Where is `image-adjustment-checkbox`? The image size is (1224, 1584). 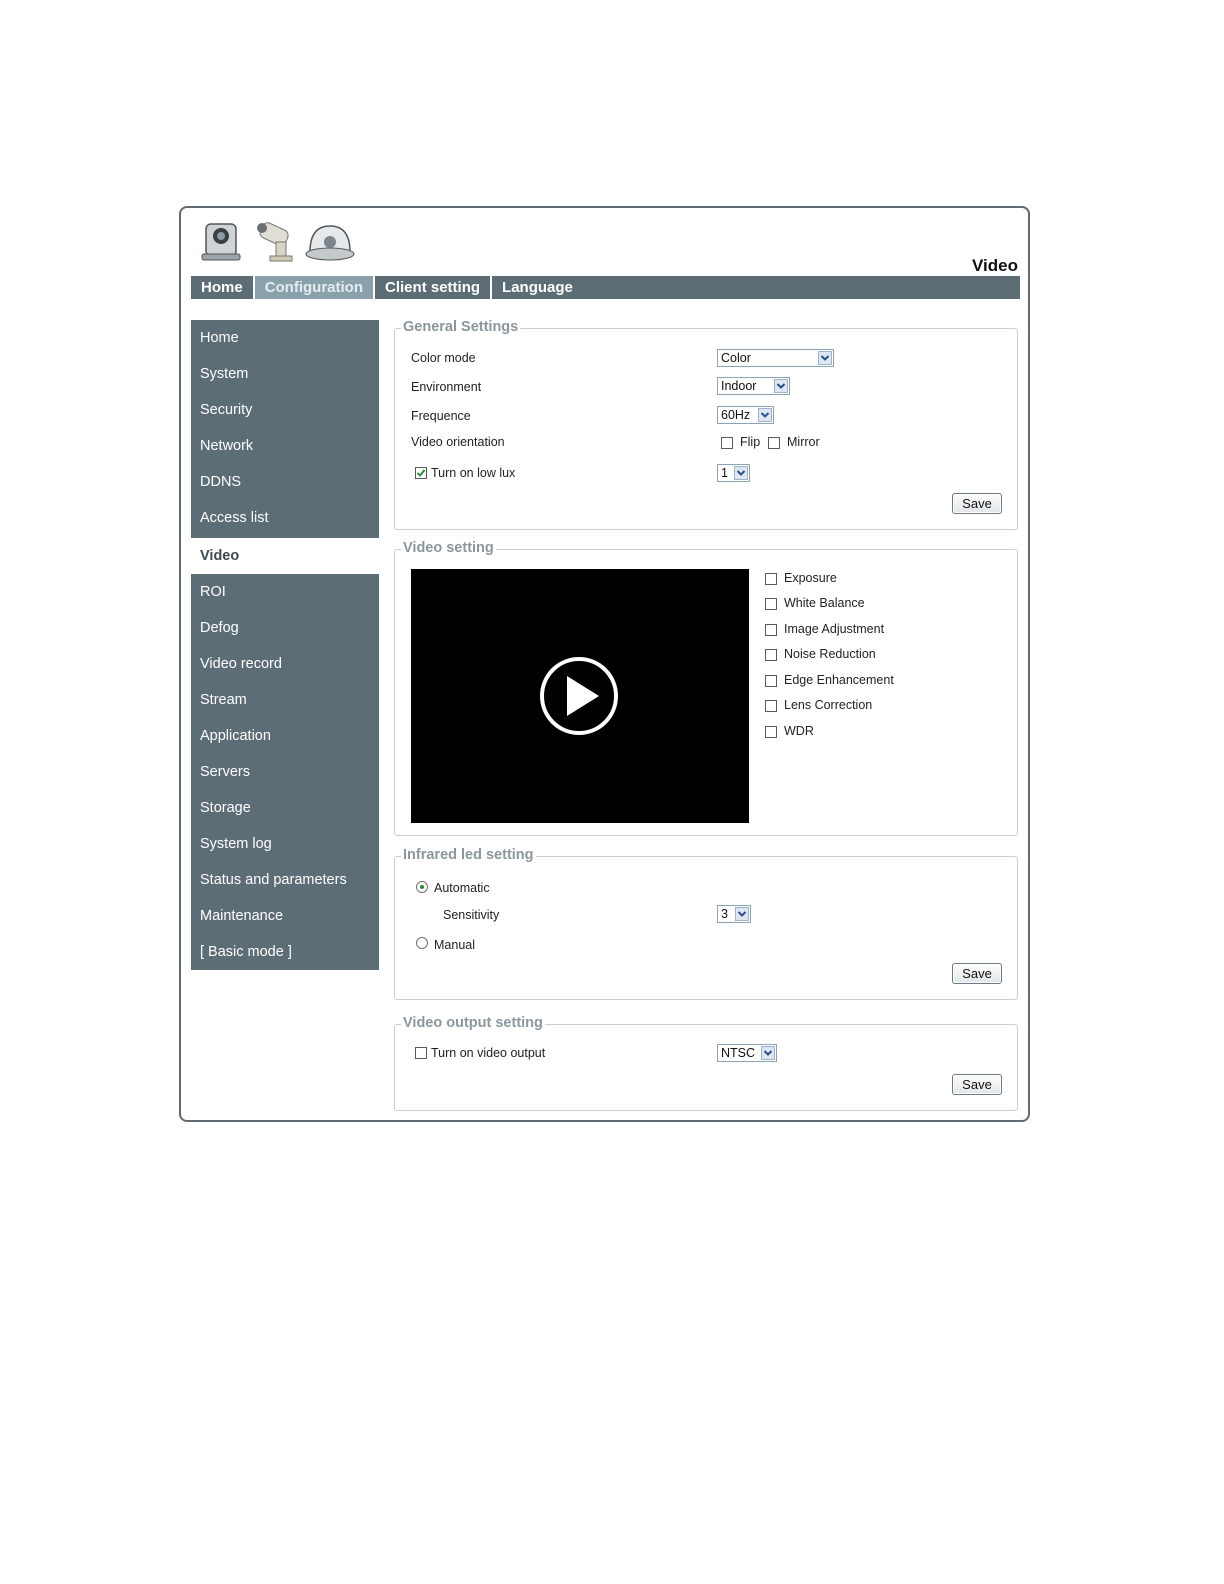 image-adjustment-checkbox is located at coordinates (771, 630).